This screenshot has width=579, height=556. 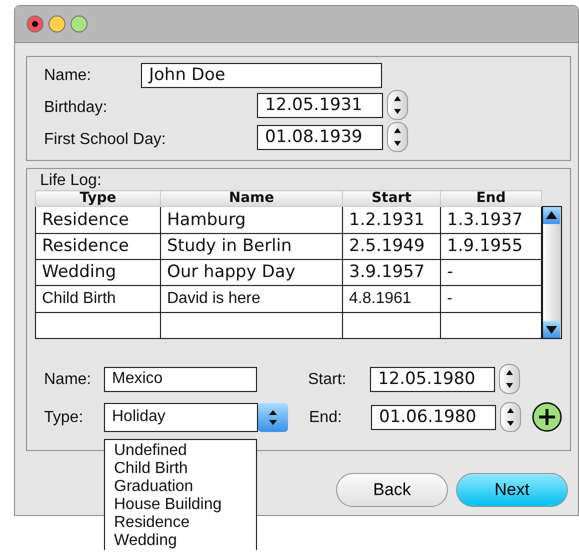 What do you see at coordinates (391, 198) in the screenshot?
I see `column-header: Start` at bounding box center [391, 198].